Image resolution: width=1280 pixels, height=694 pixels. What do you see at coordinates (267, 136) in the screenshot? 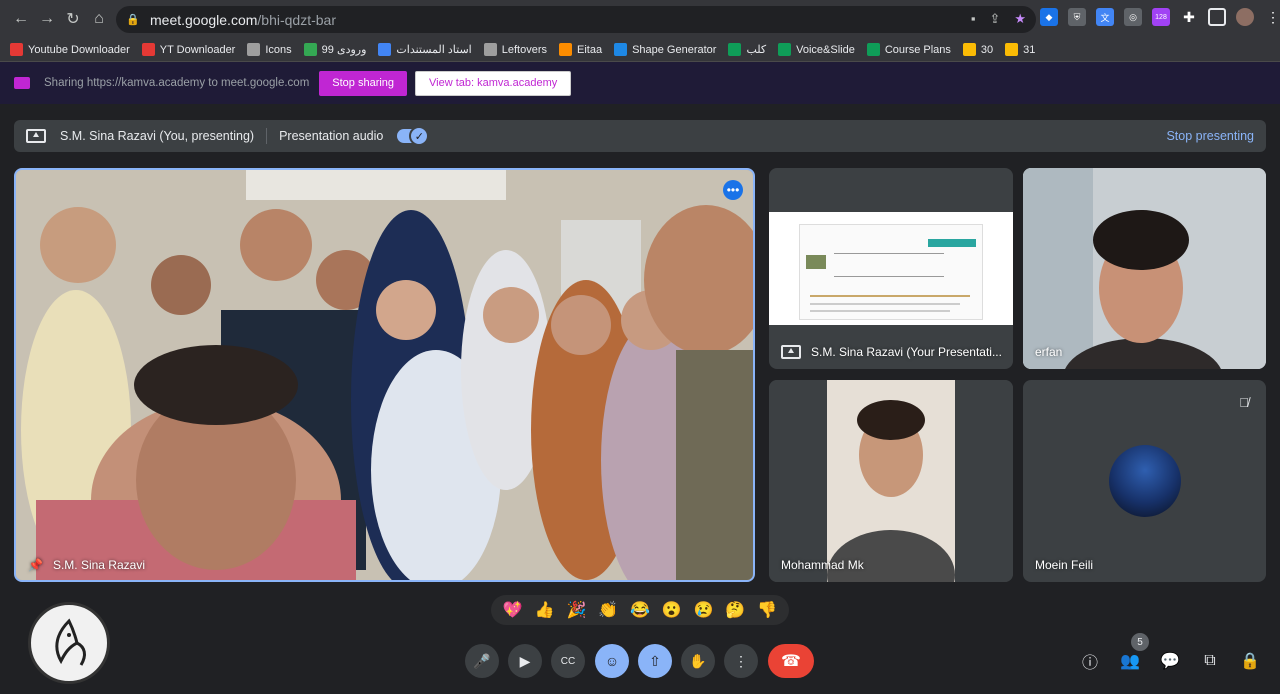
I see `divider` at bounding box center [267, 136].